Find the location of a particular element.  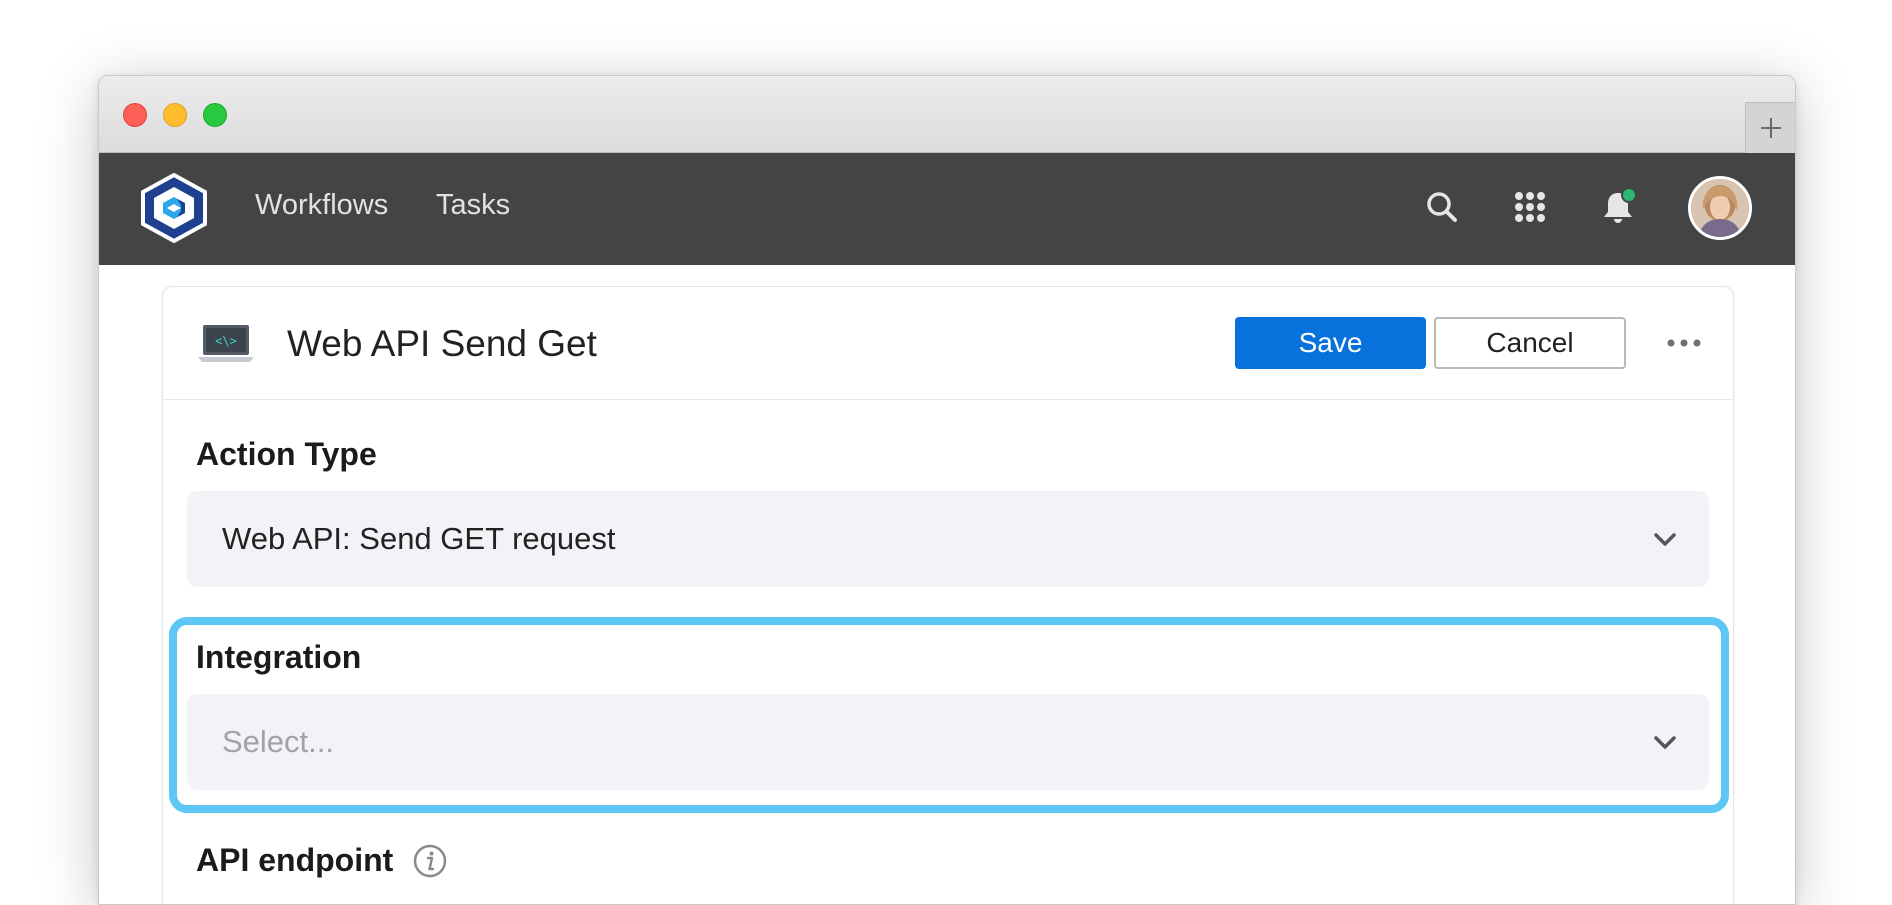

new-tab-button is located at coordinates (1770, 127).